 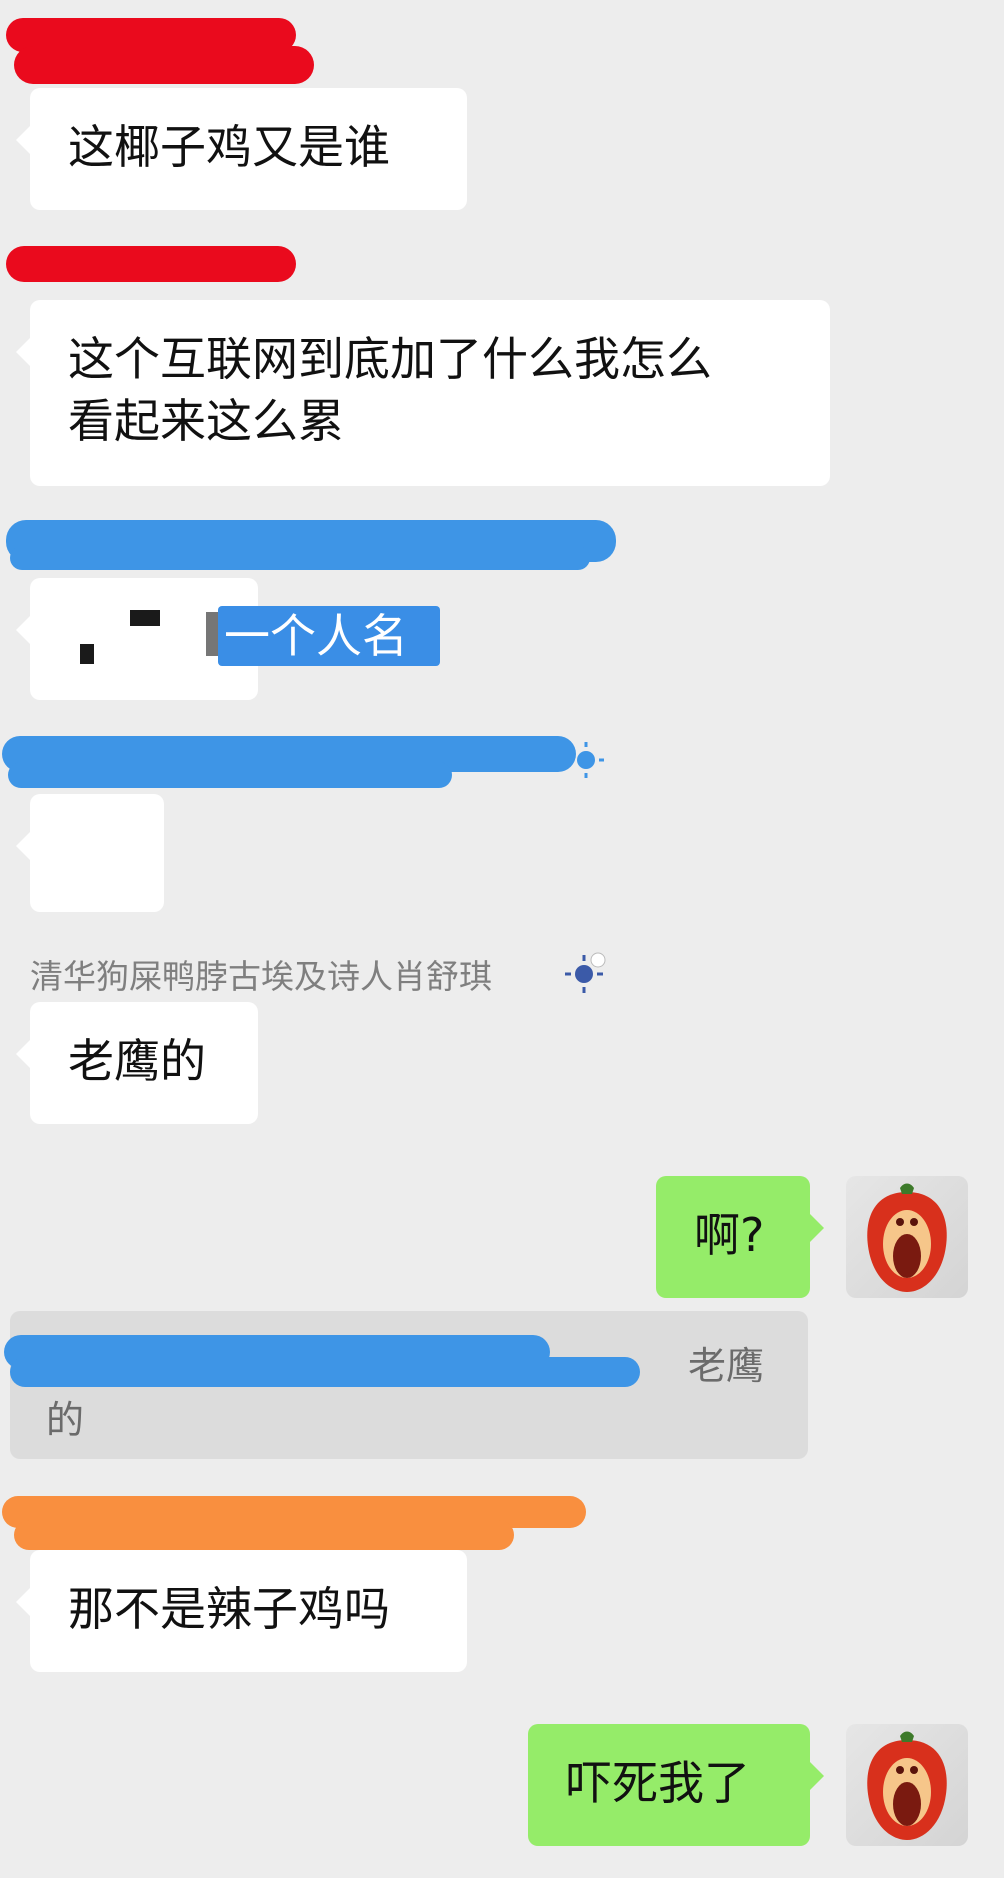 I want to click on quoted-text-line-2: 的, so click(x=65, y=1420).